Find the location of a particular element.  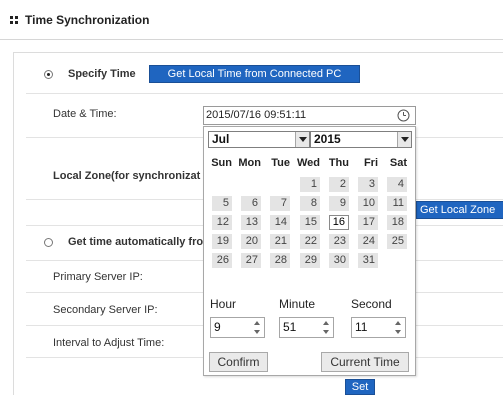

local-zone-label: Local Zone(for synchronizat is located at coordinates (127, 176).